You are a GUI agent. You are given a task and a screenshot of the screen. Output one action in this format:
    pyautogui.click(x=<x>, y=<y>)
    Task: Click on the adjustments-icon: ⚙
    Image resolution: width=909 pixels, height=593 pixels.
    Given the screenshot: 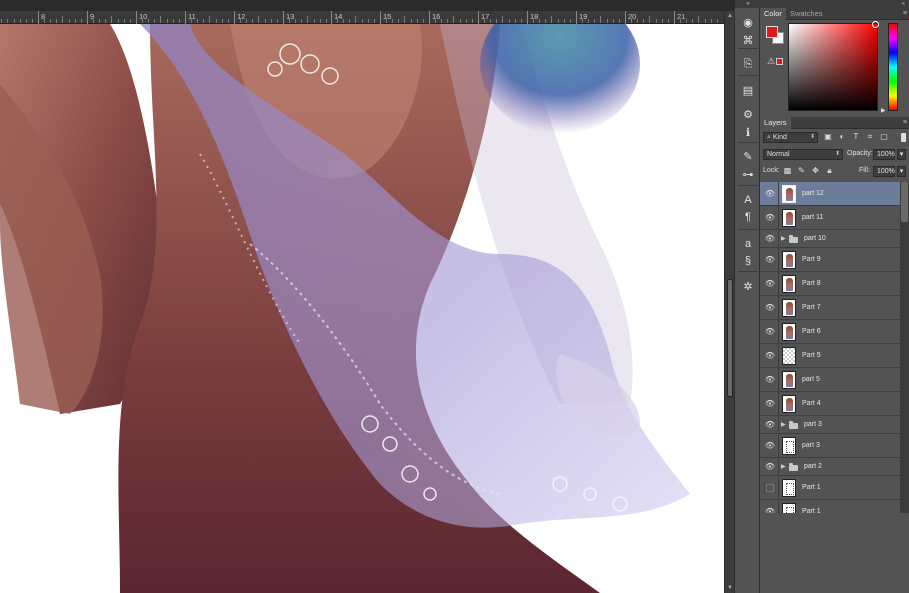 What is the action you would take?
    pyautogui.click(x=748, y=114)
    